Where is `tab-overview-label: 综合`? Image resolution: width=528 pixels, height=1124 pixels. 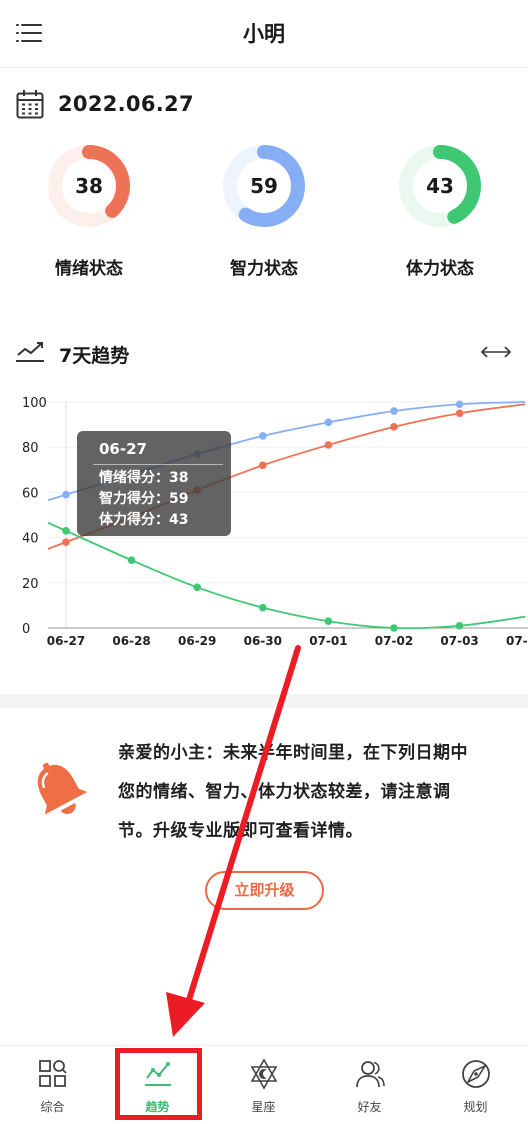
tab-overview-label: 综合 is located at coordinates (52, 1107).